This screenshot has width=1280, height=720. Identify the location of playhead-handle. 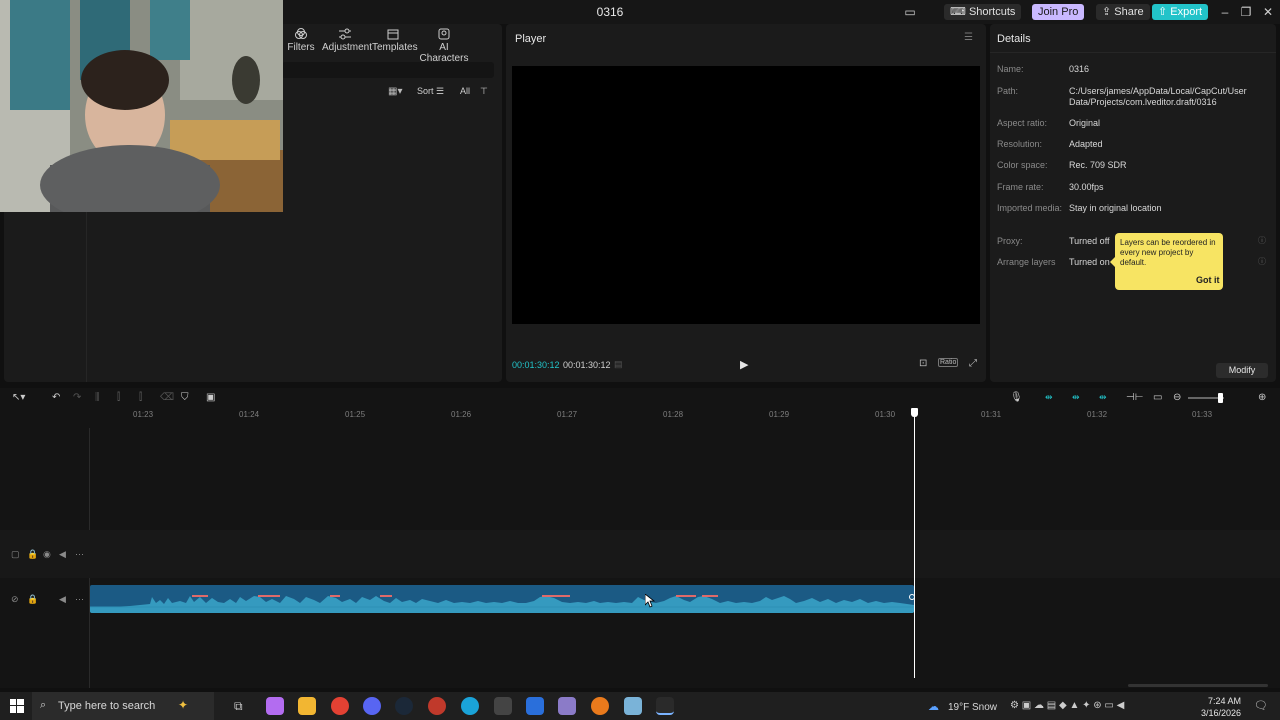
(914, 412).